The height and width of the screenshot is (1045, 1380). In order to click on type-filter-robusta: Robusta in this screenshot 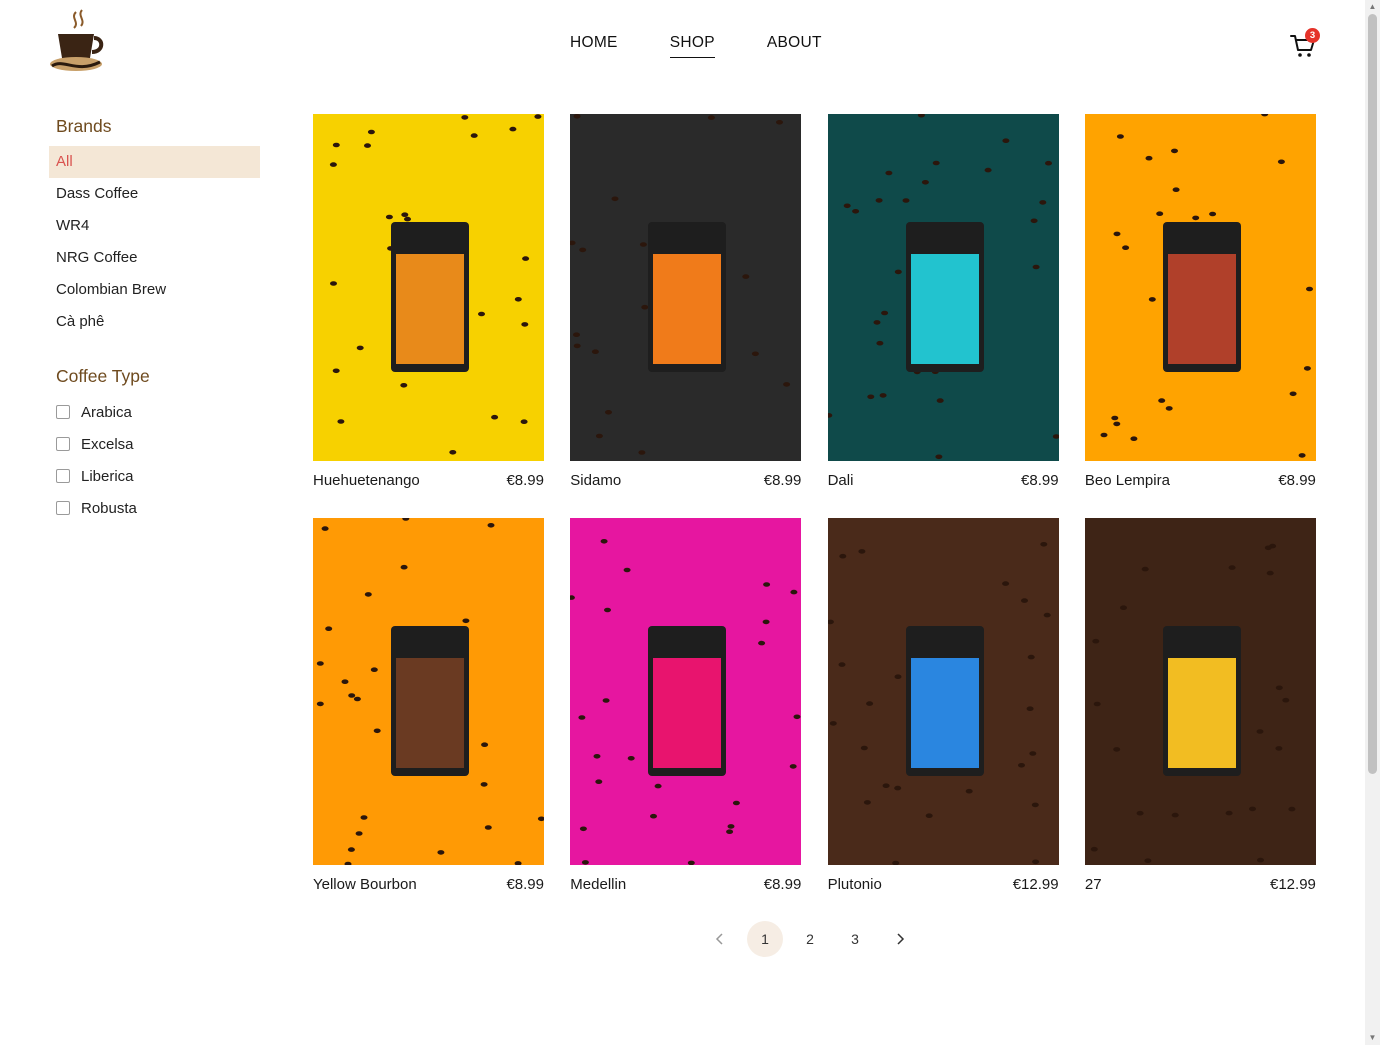, I will do `click(96, 508)`.